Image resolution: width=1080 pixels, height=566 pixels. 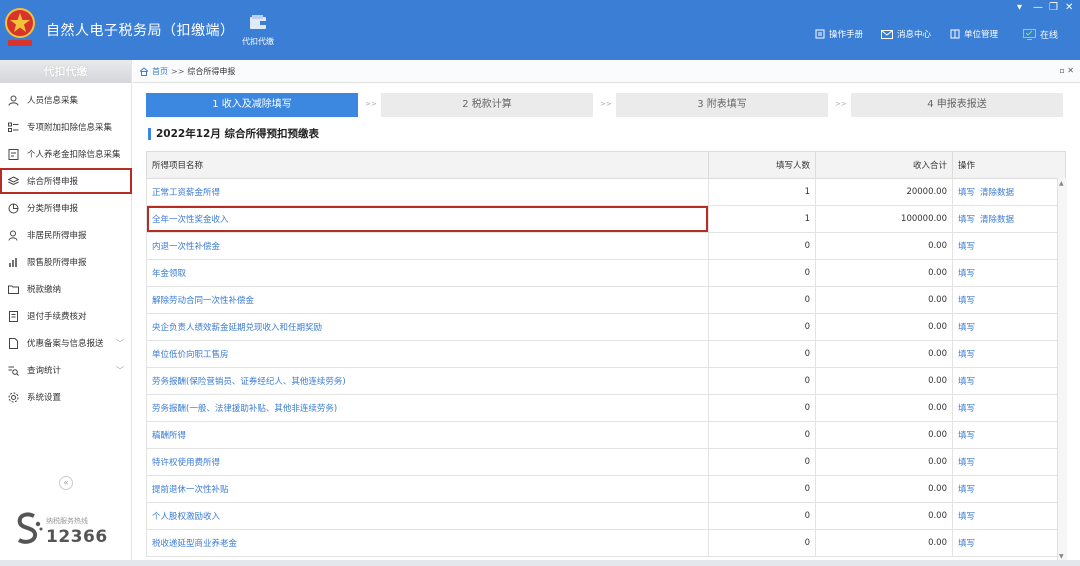 What do you see at coordinates (60, 530) in the screenshot?
I see `service-hotline: 纳税服务热线 12366` at bounding box center [60, 530].